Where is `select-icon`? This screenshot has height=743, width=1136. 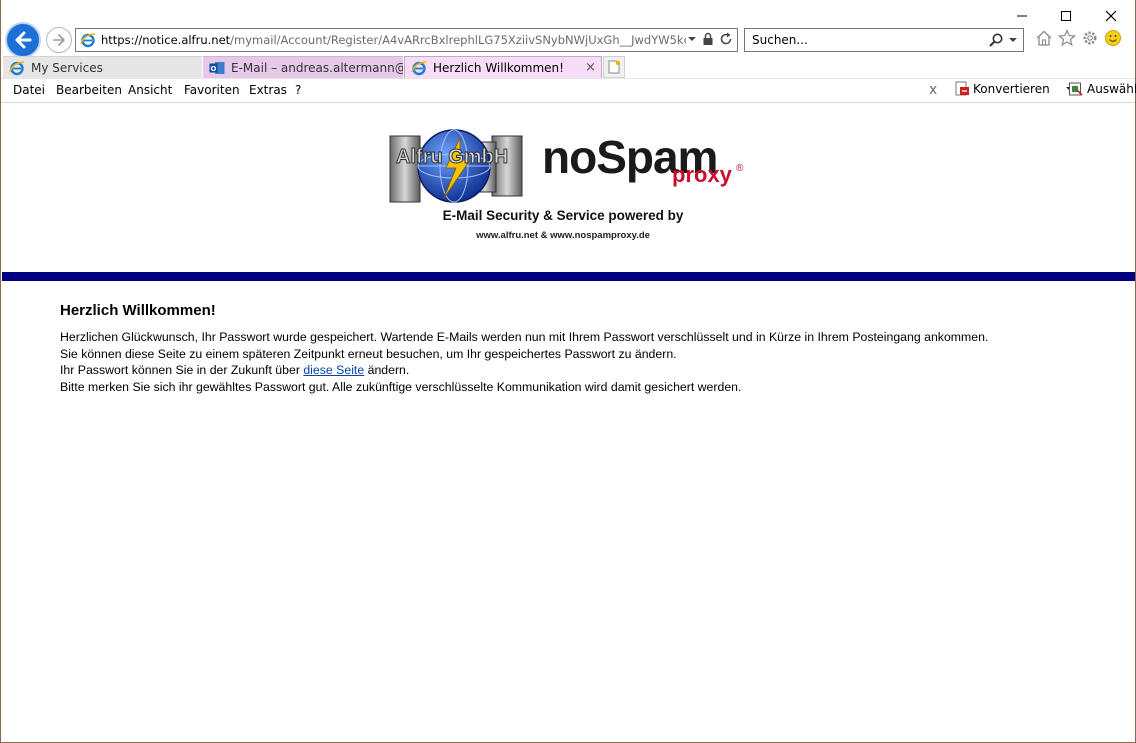
select-icon is located at coordinates (1076, 89).